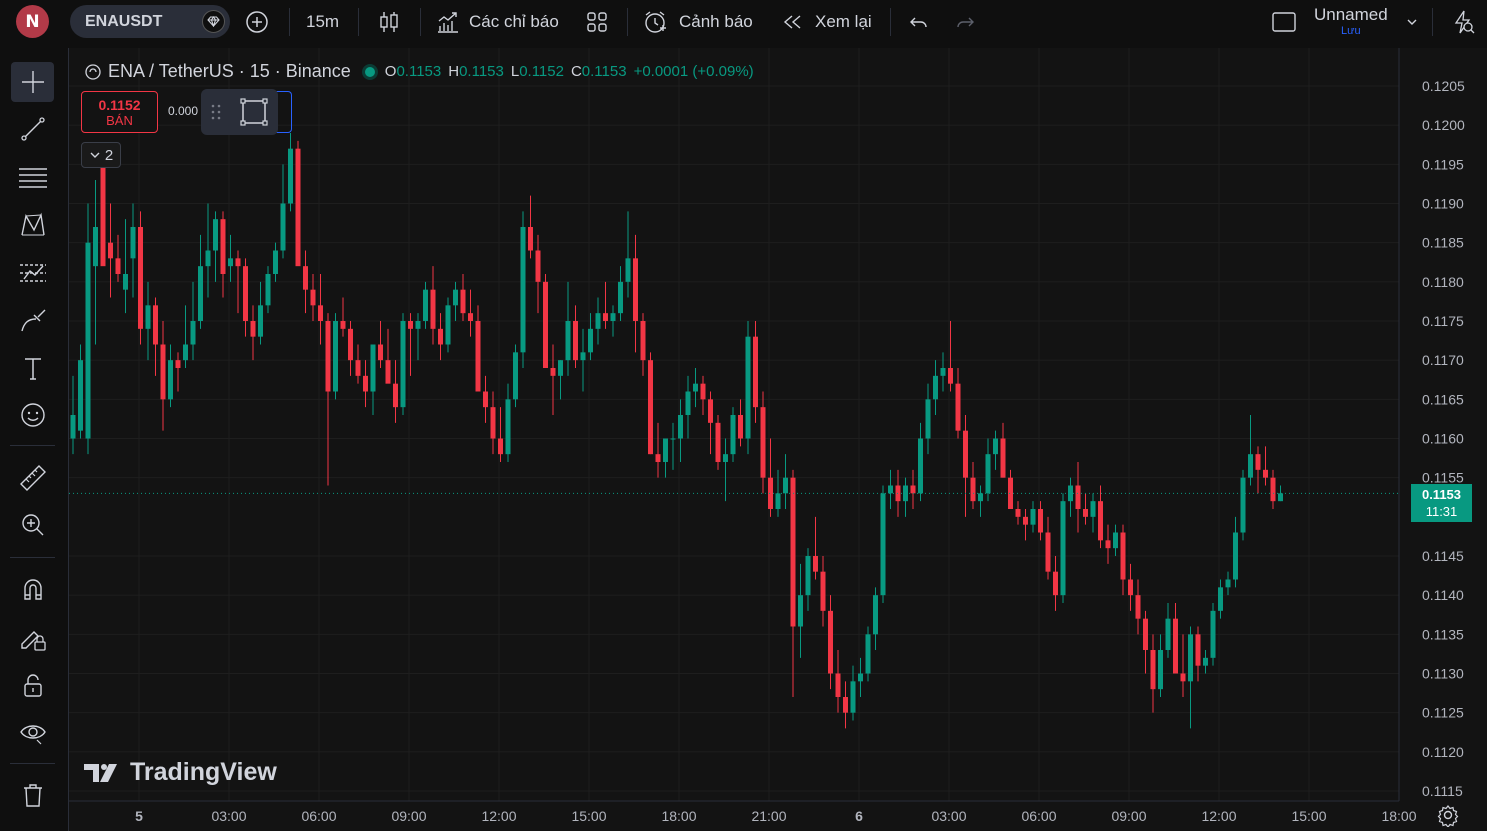 Image resolution: width=1487 pixels, height=831 pixels. Describe the element at coordinates (919, 22) in the screenshot. I see `undo-button` at that location.